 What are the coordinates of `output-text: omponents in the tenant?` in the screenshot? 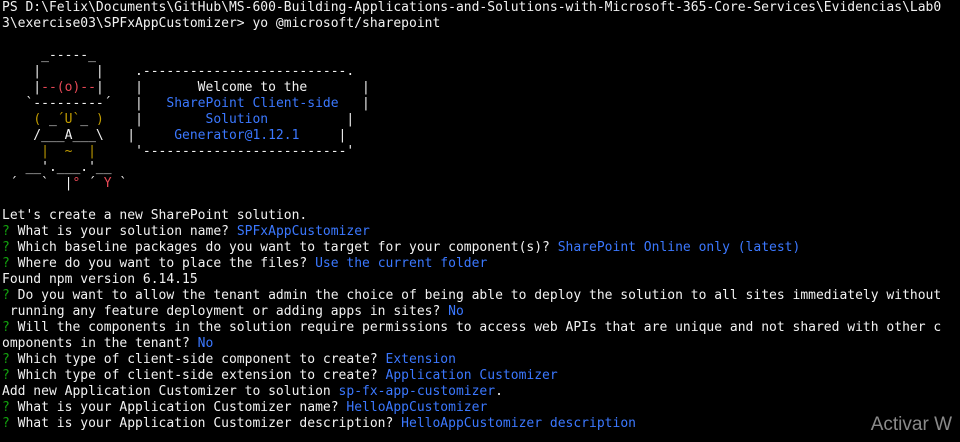 It's located at (100, 343).